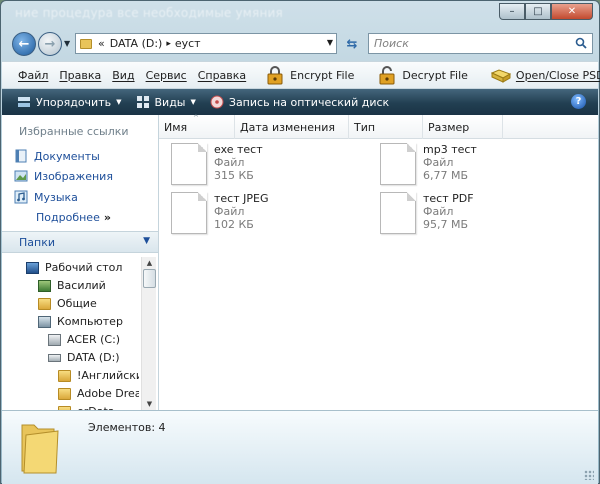  What do you see at coordinates (98, 375) in the screenshot?
I see `tree-item-folder: !Английский` at bounding box center [98, 375].